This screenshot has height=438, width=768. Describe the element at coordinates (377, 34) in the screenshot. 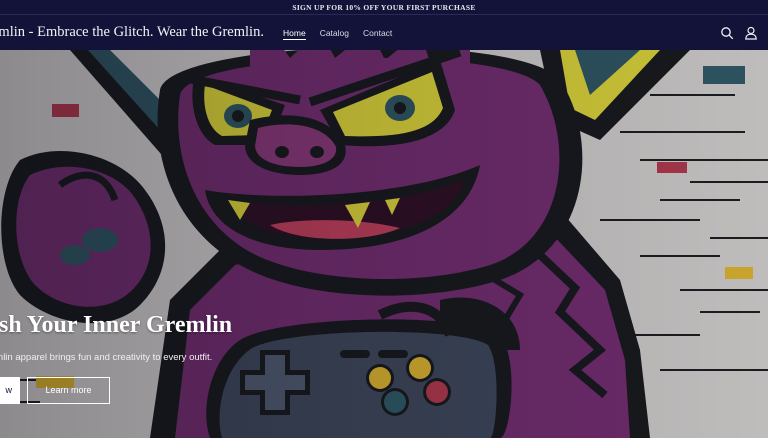

I see `nav-contact: Contact` at that location.